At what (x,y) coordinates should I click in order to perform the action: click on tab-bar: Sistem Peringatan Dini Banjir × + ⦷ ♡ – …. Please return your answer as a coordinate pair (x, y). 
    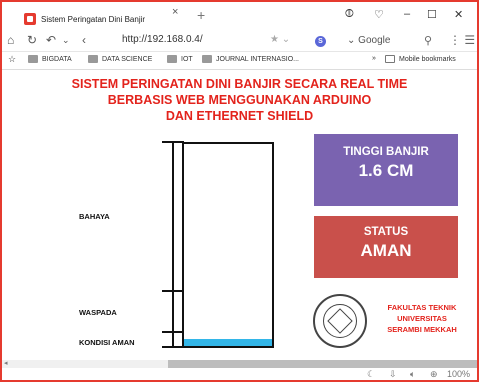
    Looking at the image, I should click on (239, 16).